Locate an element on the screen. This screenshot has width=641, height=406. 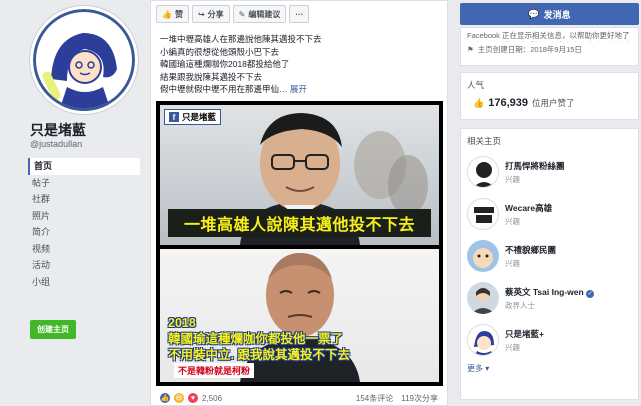
caption-line: 不用裝中立. 跟我說其邁投不下去 is located at coordinates (259, 355).